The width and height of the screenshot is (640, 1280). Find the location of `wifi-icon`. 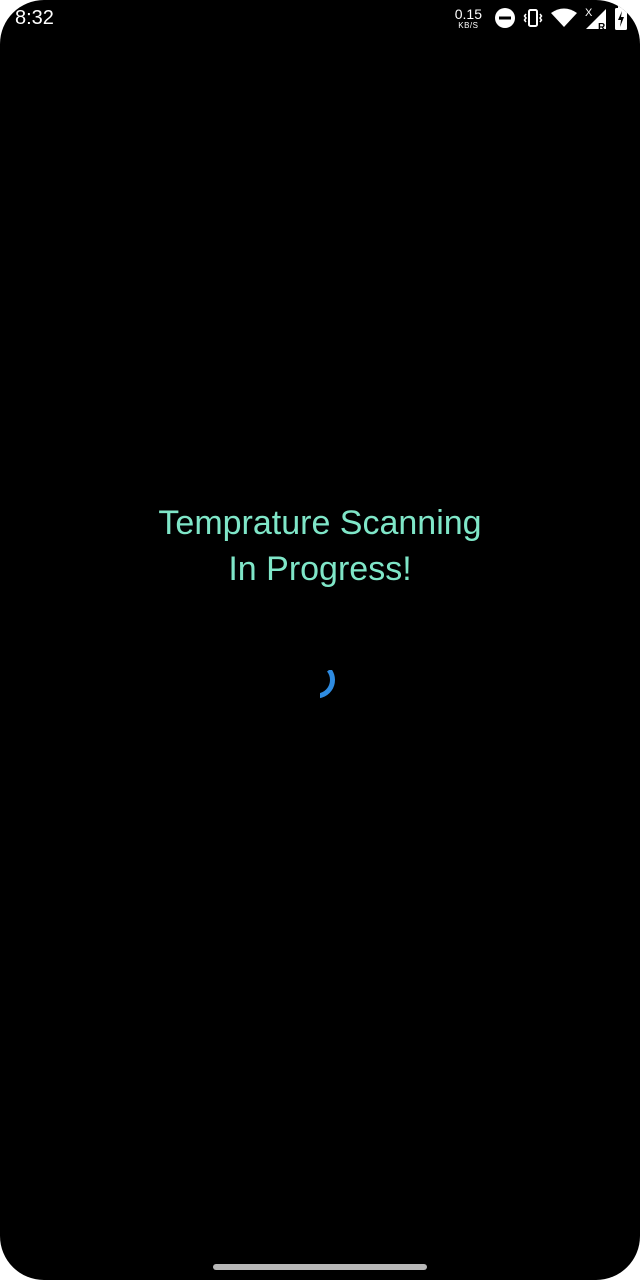

wifi-icon is located at coordinates (564, 18).